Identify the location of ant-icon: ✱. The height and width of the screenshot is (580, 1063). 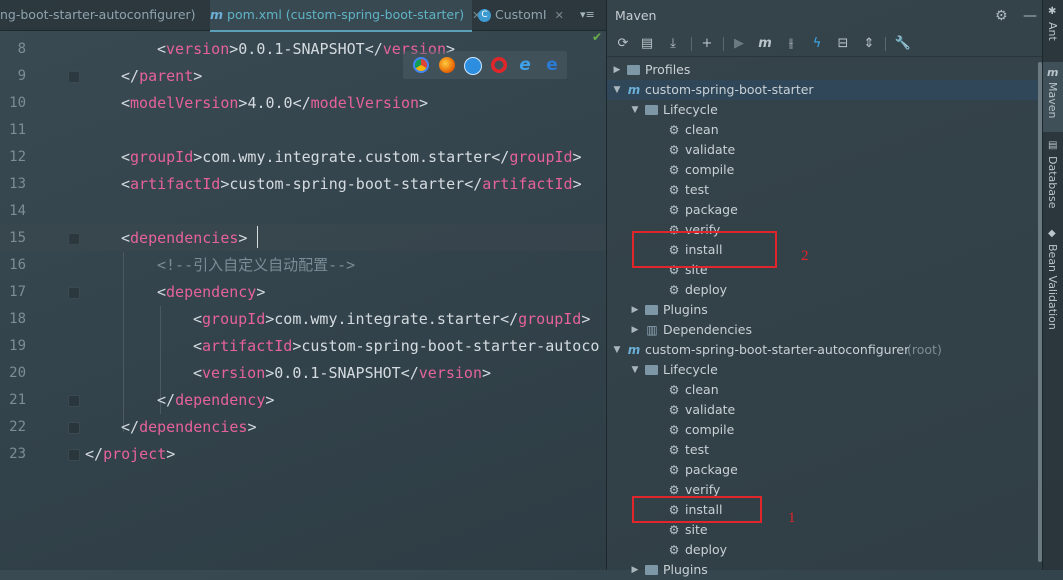
(1052, 11).